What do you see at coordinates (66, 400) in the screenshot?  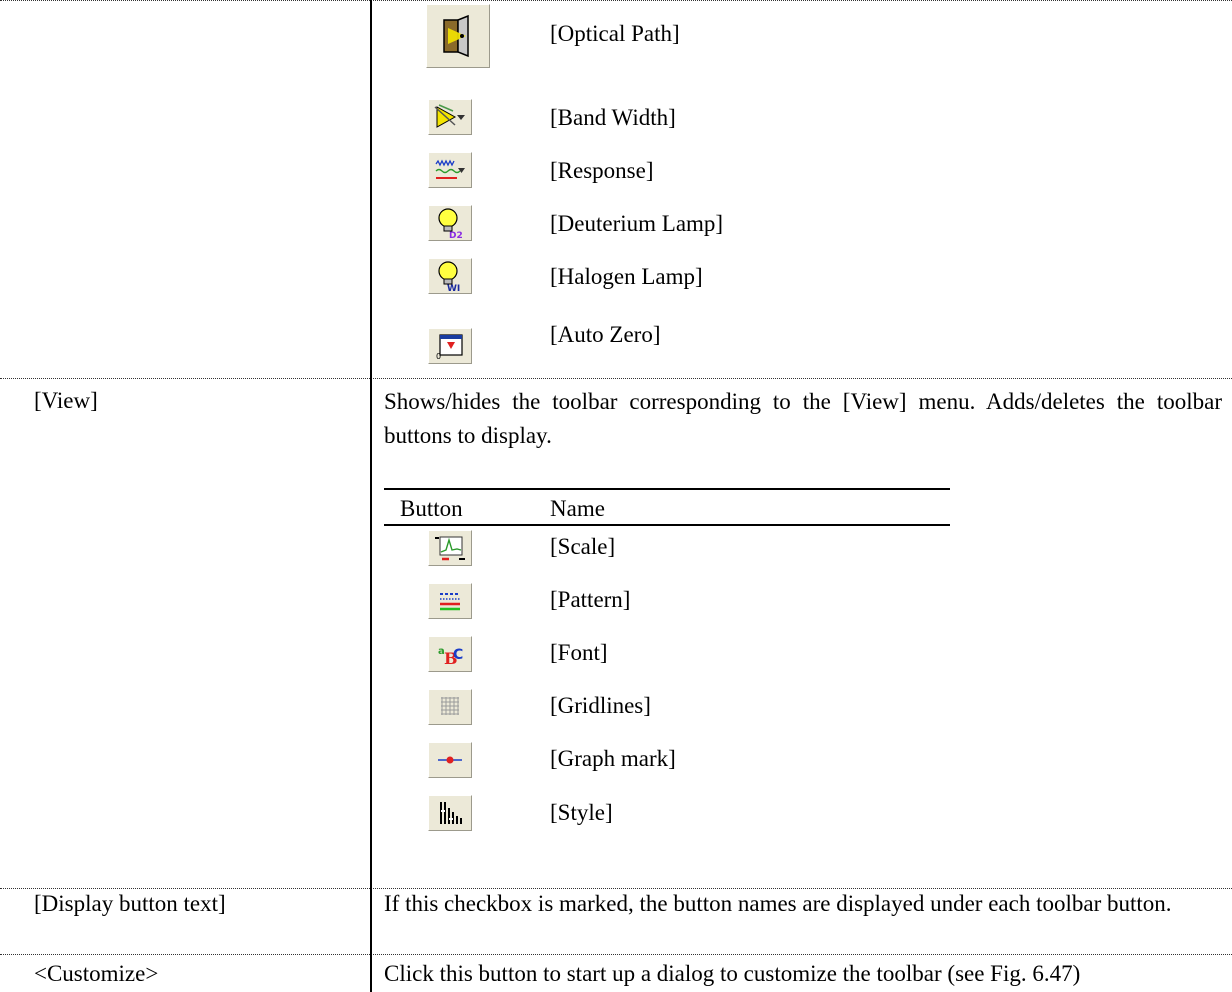 I see `view-label: [View]` at bounding box center [66, 400].